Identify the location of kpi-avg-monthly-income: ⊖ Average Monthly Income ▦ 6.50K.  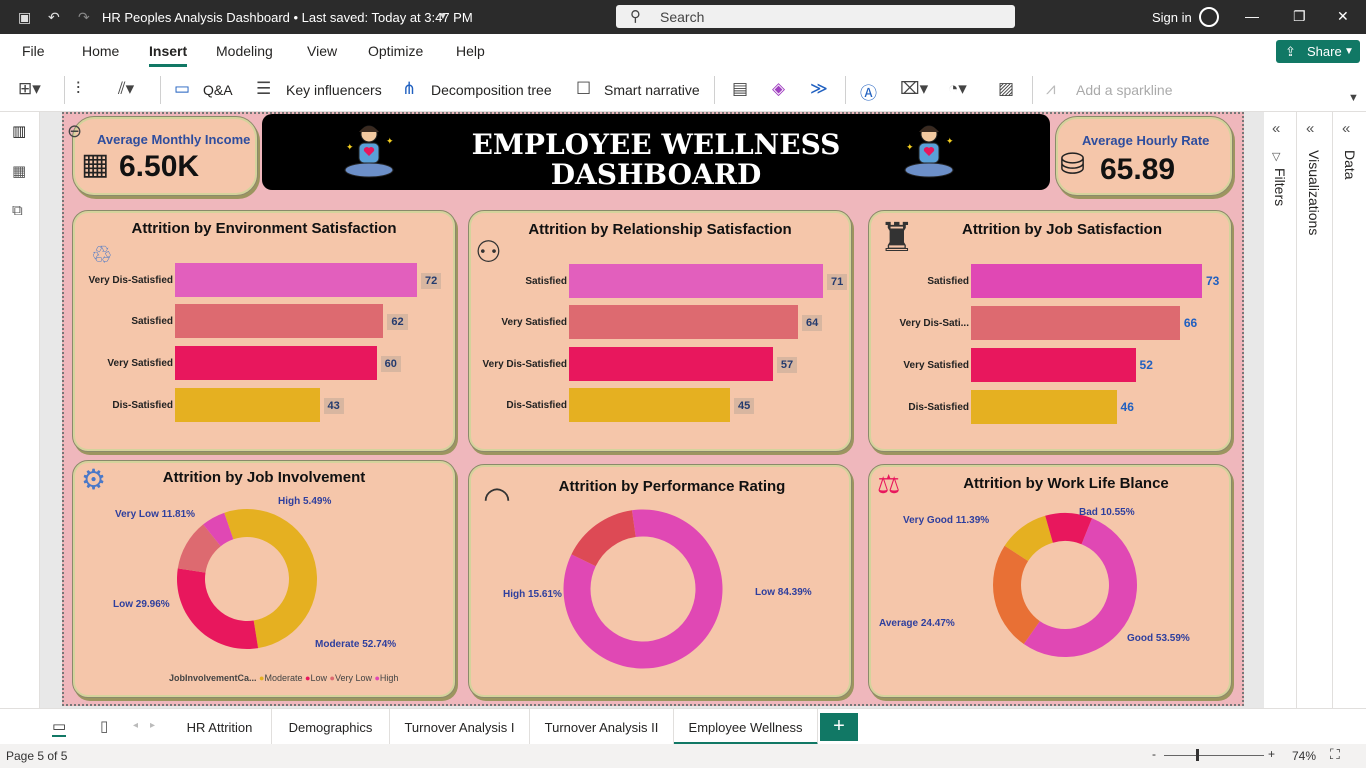
(162, 156).